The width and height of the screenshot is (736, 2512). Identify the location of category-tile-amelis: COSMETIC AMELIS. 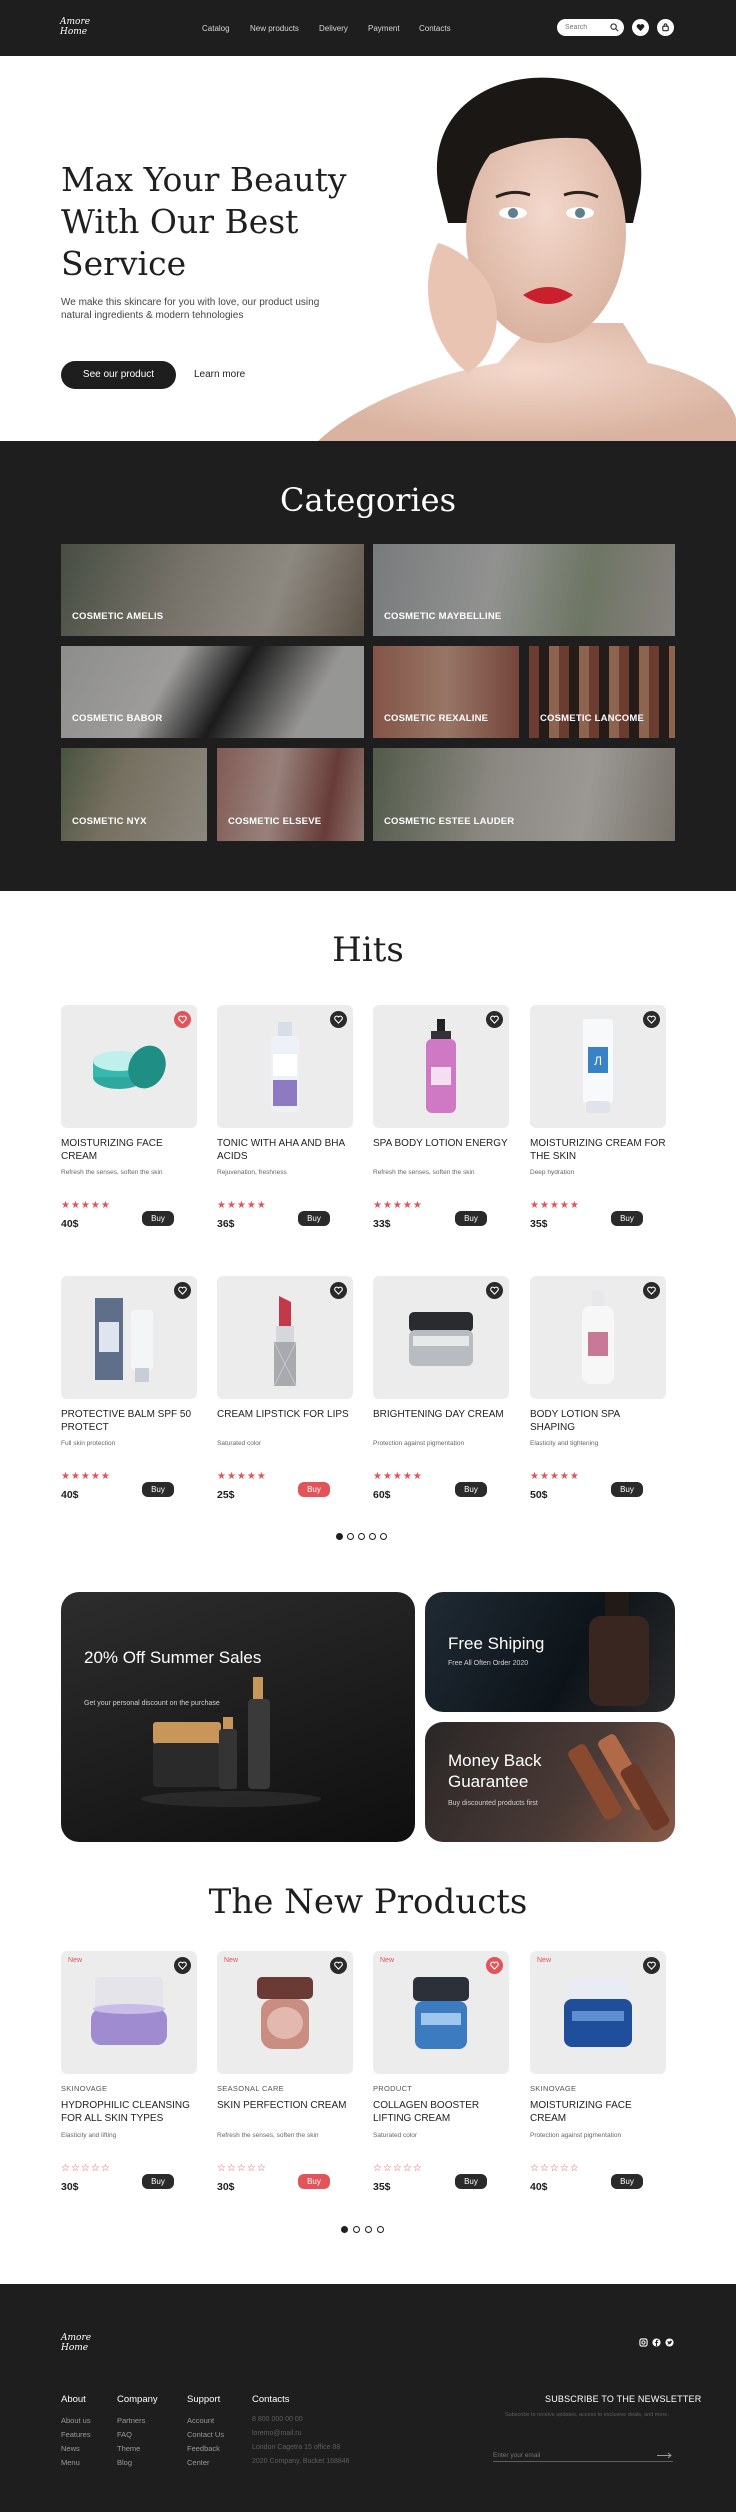
(212, 590).